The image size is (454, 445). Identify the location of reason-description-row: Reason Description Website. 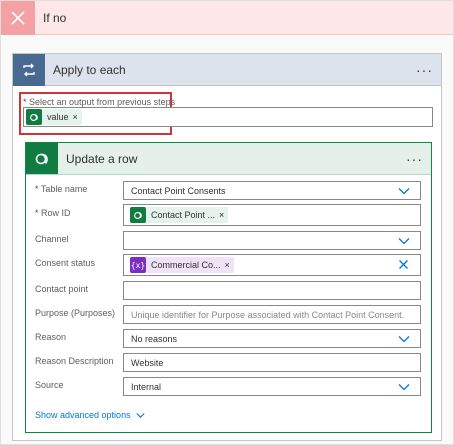
(228, 363).